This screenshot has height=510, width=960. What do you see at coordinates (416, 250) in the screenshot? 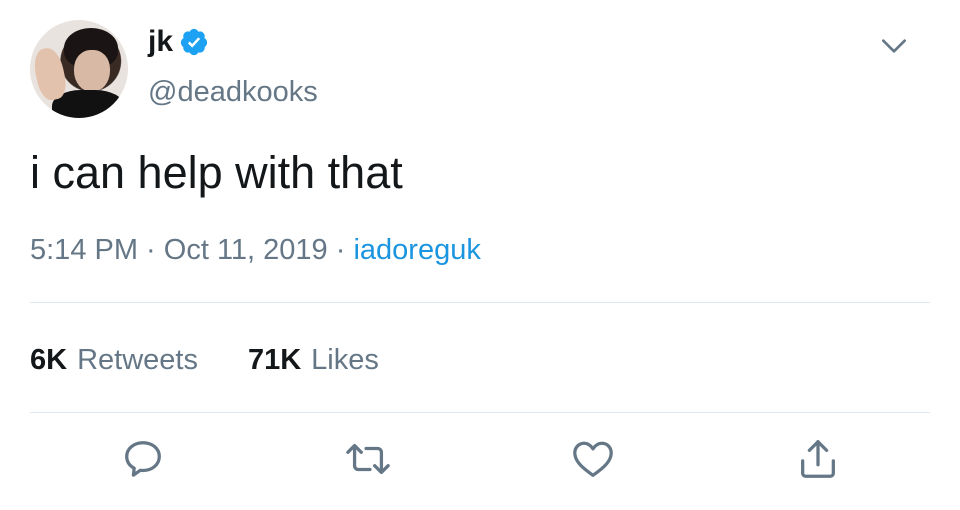
I see `tweet-source-link: iadoreguk` at bounding box center [416, 250].